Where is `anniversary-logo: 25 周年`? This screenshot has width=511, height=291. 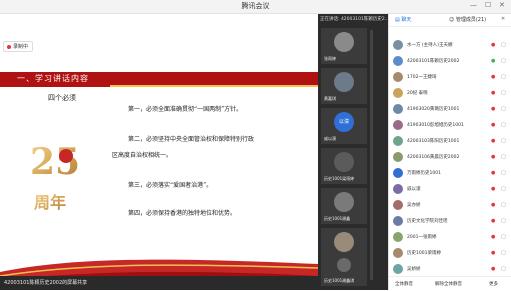
anniversary-logo: 25 周年 is located at coordinates (55, 176).